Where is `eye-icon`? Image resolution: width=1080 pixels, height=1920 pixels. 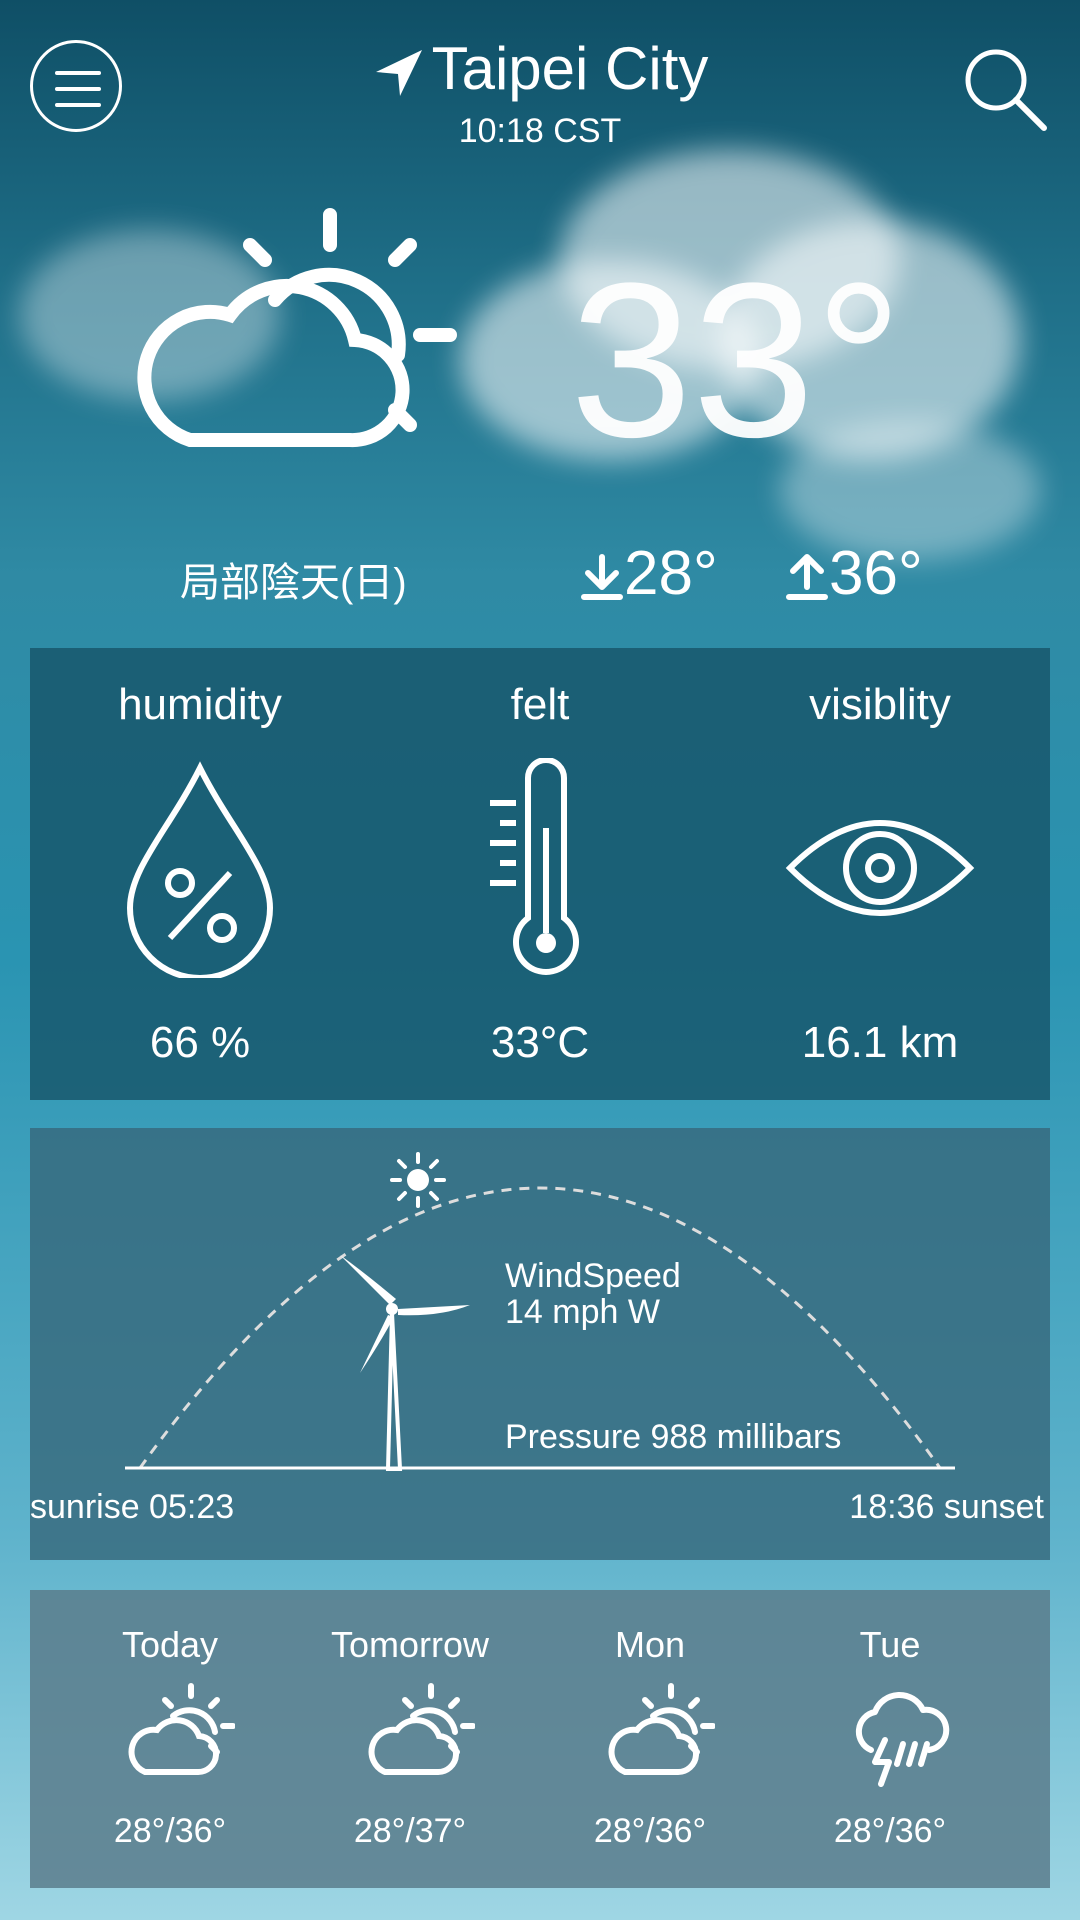 eye-icon is located at coordinates (880, 868).